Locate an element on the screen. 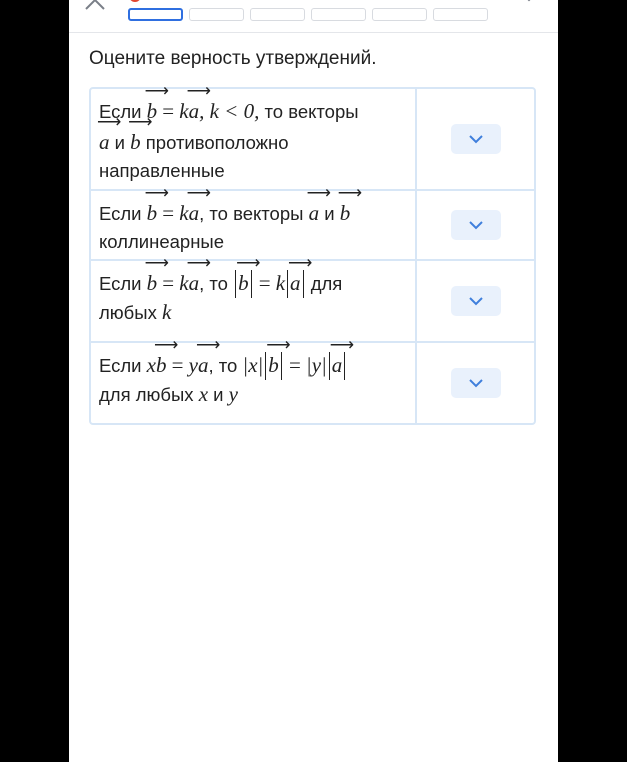 The image size is (627, 762). notification-badge is located at coordinates (135, 1).